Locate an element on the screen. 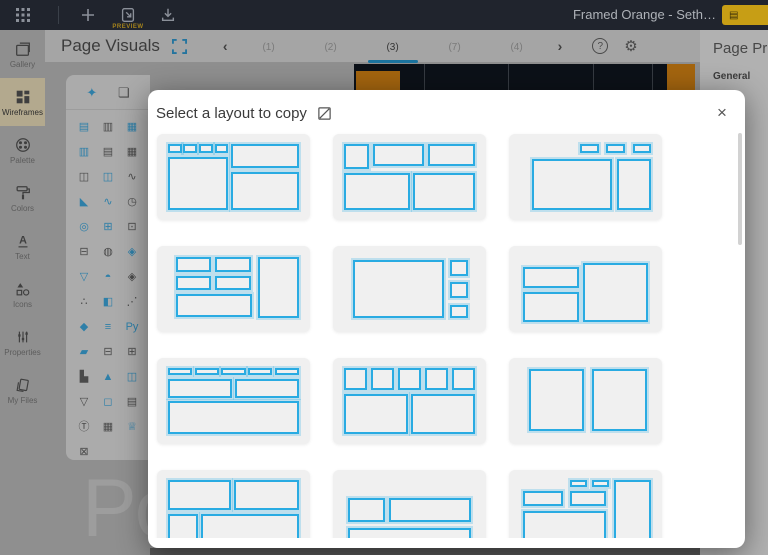  donut-chart-icon: ◎ is located at coordinates (84, 227).